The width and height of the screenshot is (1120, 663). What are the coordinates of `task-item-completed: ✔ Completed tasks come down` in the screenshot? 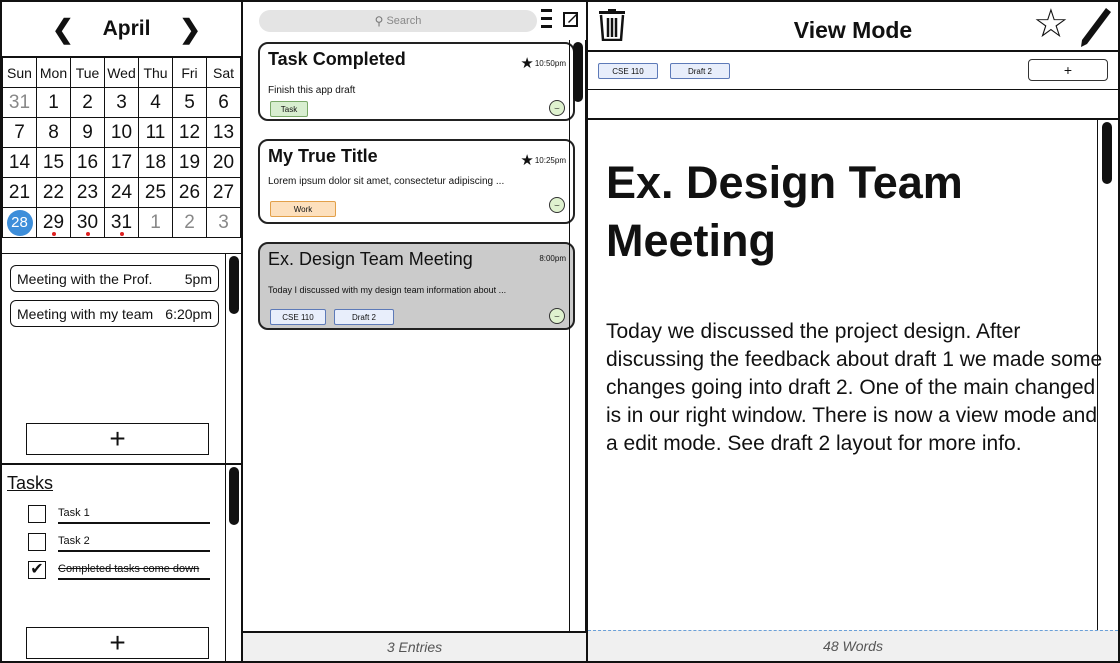 It's located at (119, 572).